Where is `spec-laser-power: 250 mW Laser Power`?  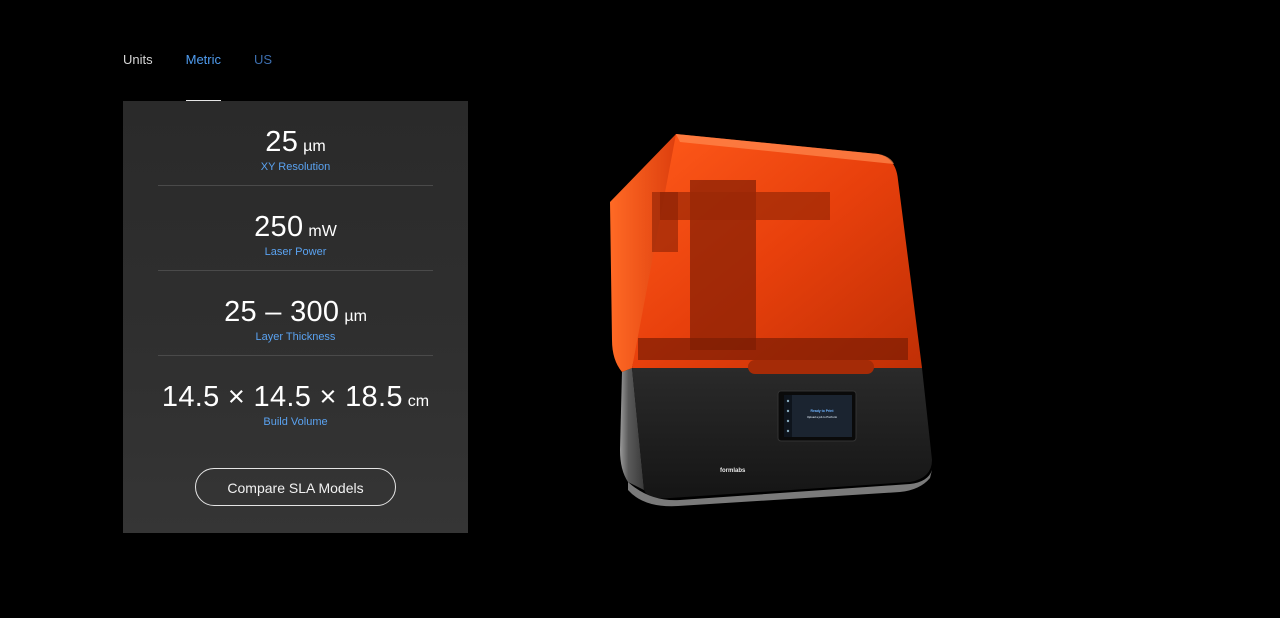 spec-laser-power: 250 mW Laser Power is located at coordinates (295, 228).